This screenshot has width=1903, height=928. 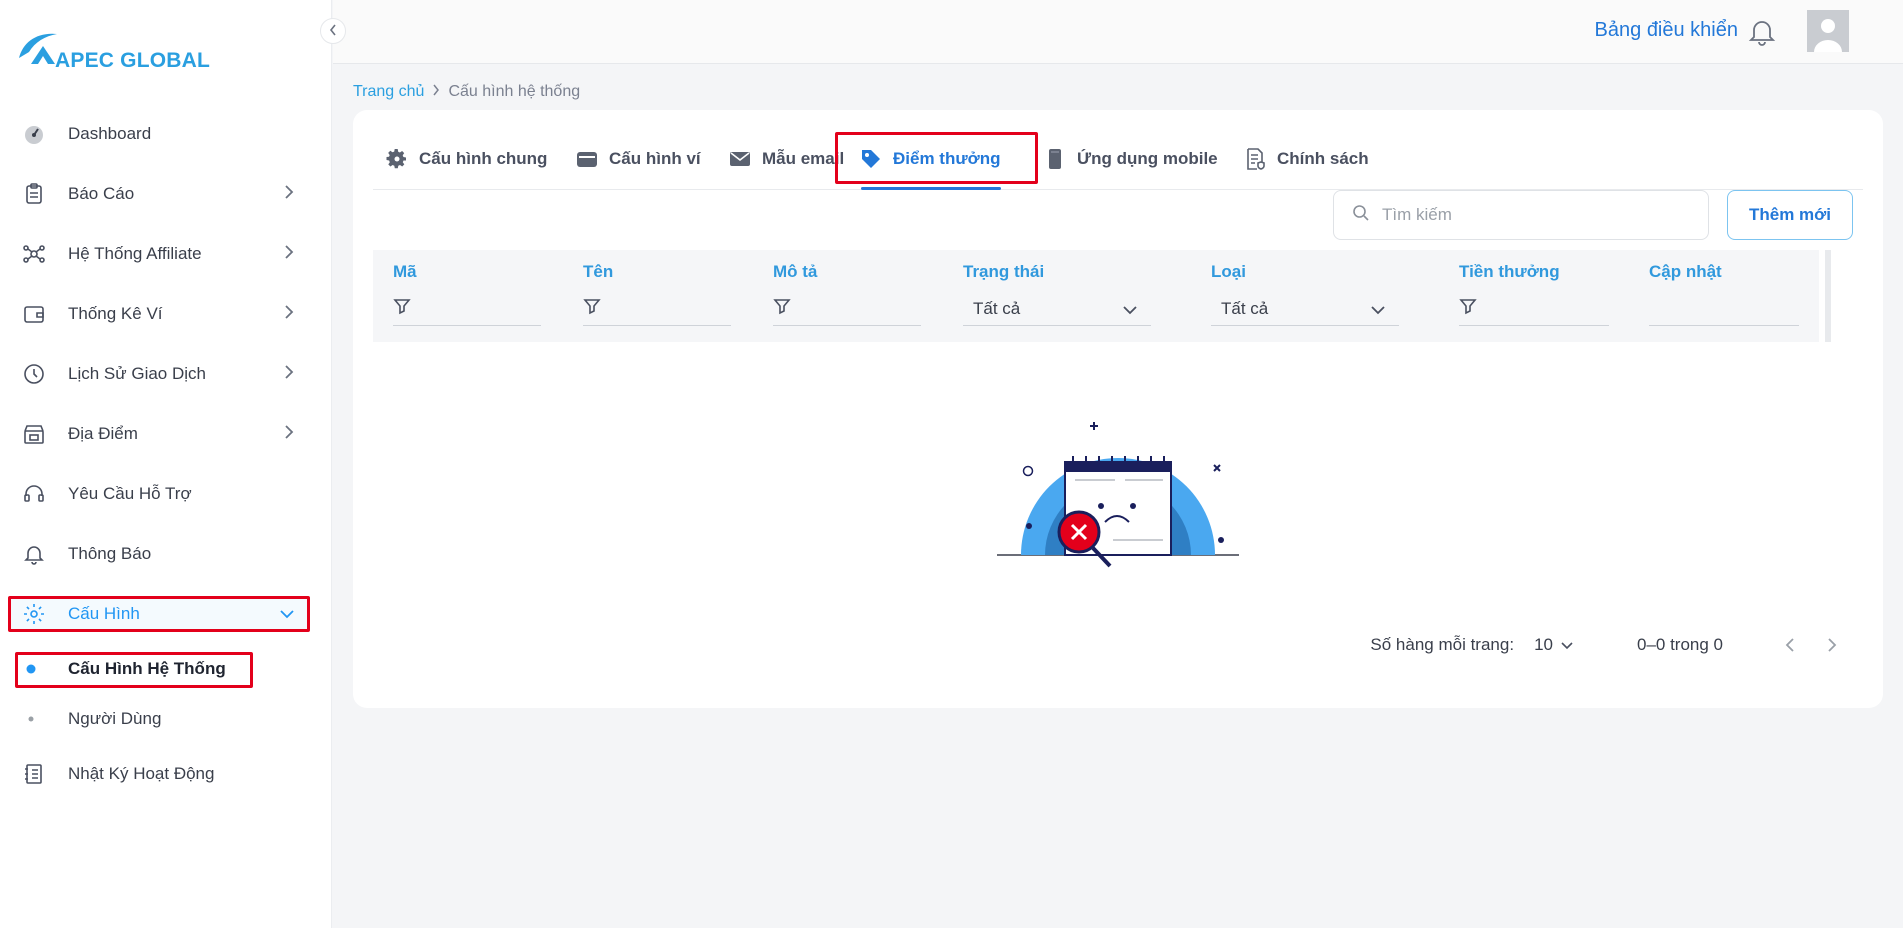 I want to click on sidebar-item-label: Thông Báo, so click(x=110, y=553).